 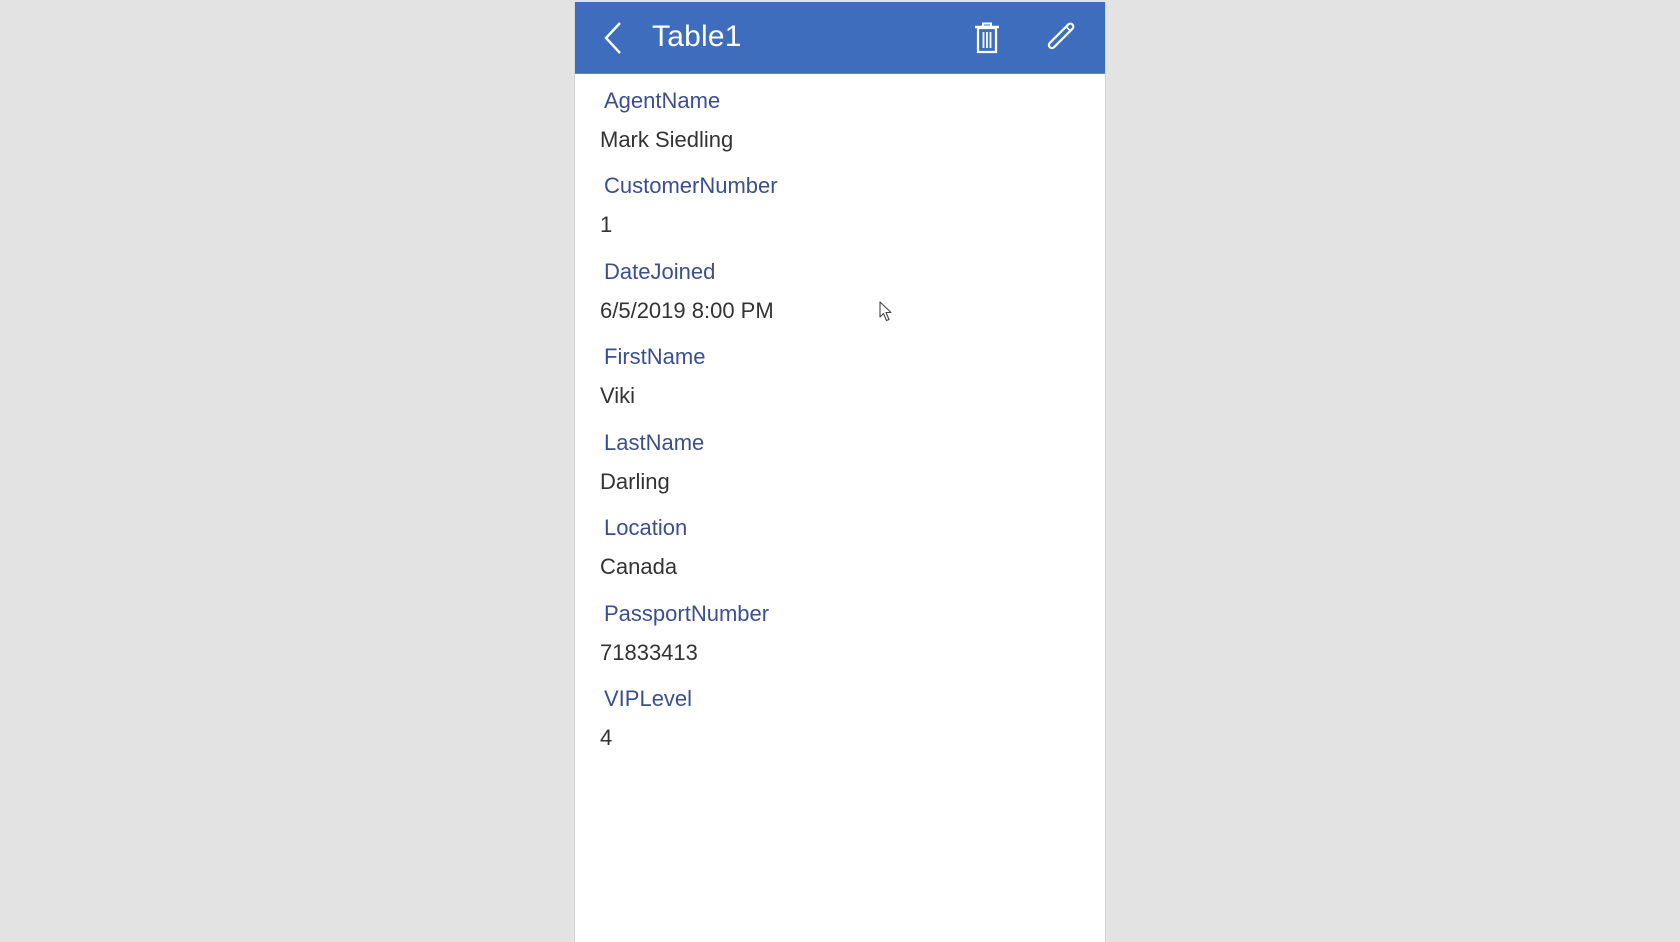 What do you see at coordinates (697, 36) in the screenshot?
I see `screen-title: Table1` at bounding box center [697, 36].